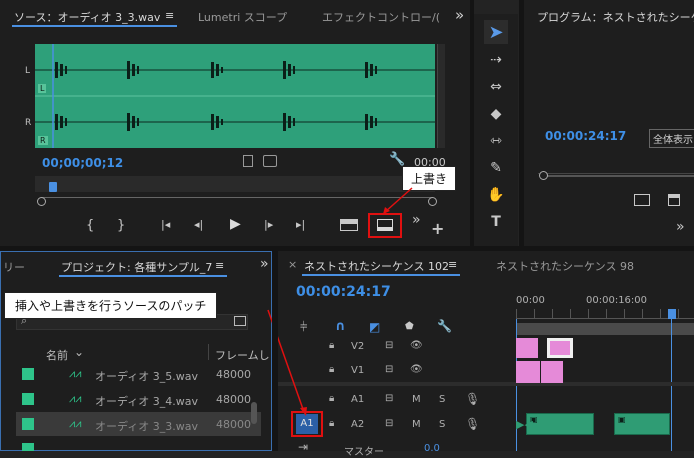 Image resolution: width=694 pixels, height=458 pixels. I want to click on fit-dropdown: 全体表示, so click(671, 138).